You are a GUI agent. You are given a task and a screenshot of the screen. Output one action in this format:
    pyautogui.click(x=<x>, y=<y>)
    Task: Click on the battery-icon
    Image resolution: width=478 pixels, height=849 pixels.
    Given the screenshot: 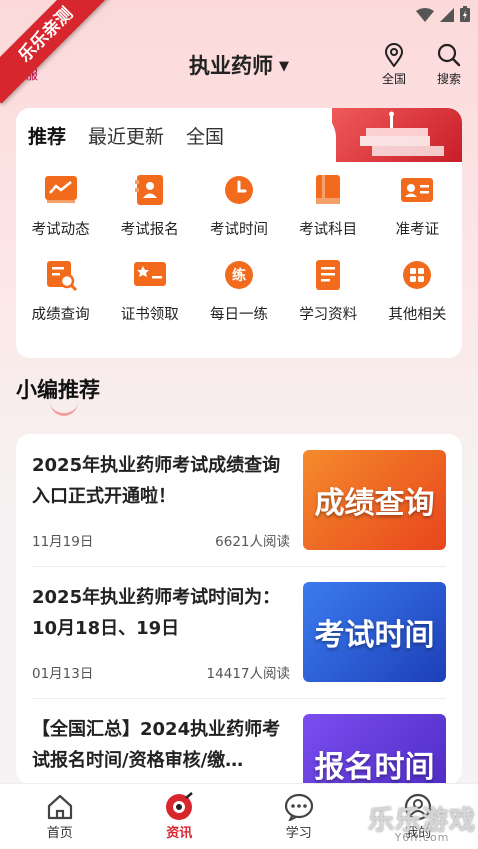 What is the action you would take?
    pyautogui.click(x=465, y=16)
    